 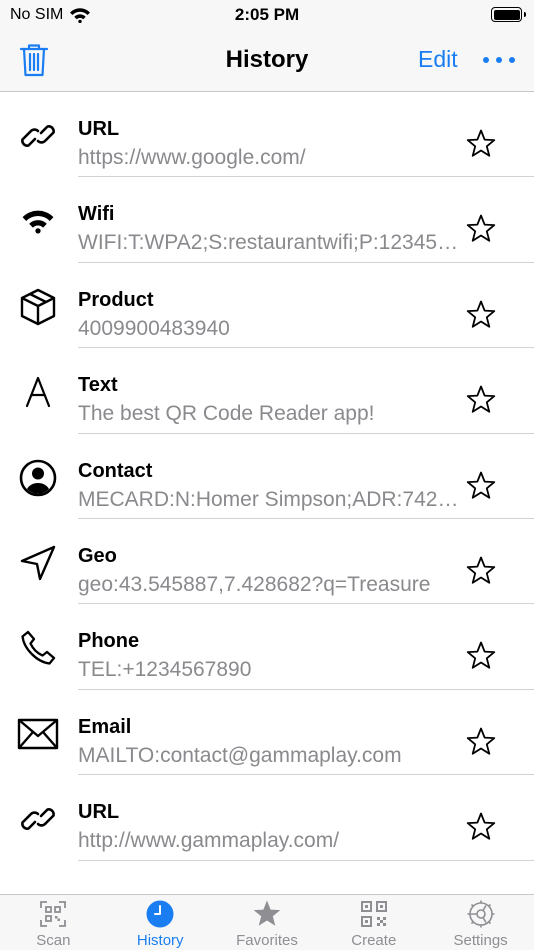 What do you see at coordinates (267, 647) in the screenshot?
I see `history-row: Phone TEL:+1234567890` at bounding box center [267, 647].